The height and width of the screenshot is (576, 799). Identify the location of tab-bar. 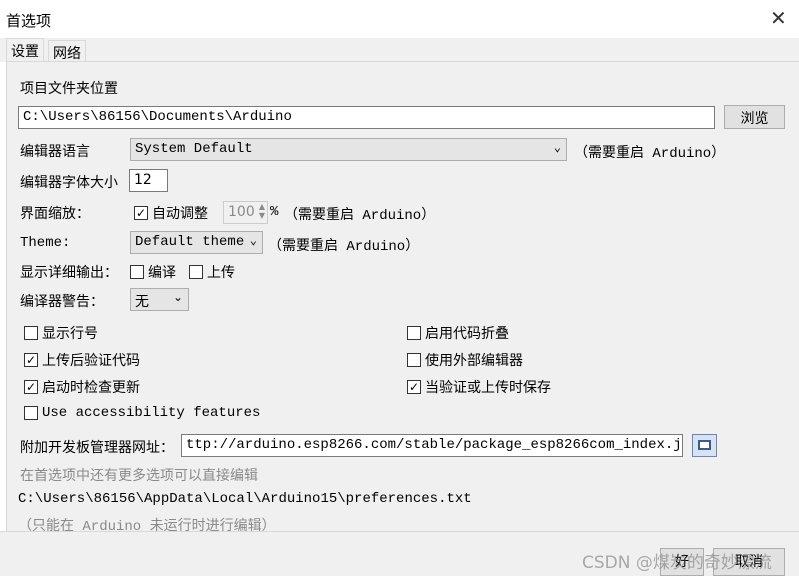
(399, 50).